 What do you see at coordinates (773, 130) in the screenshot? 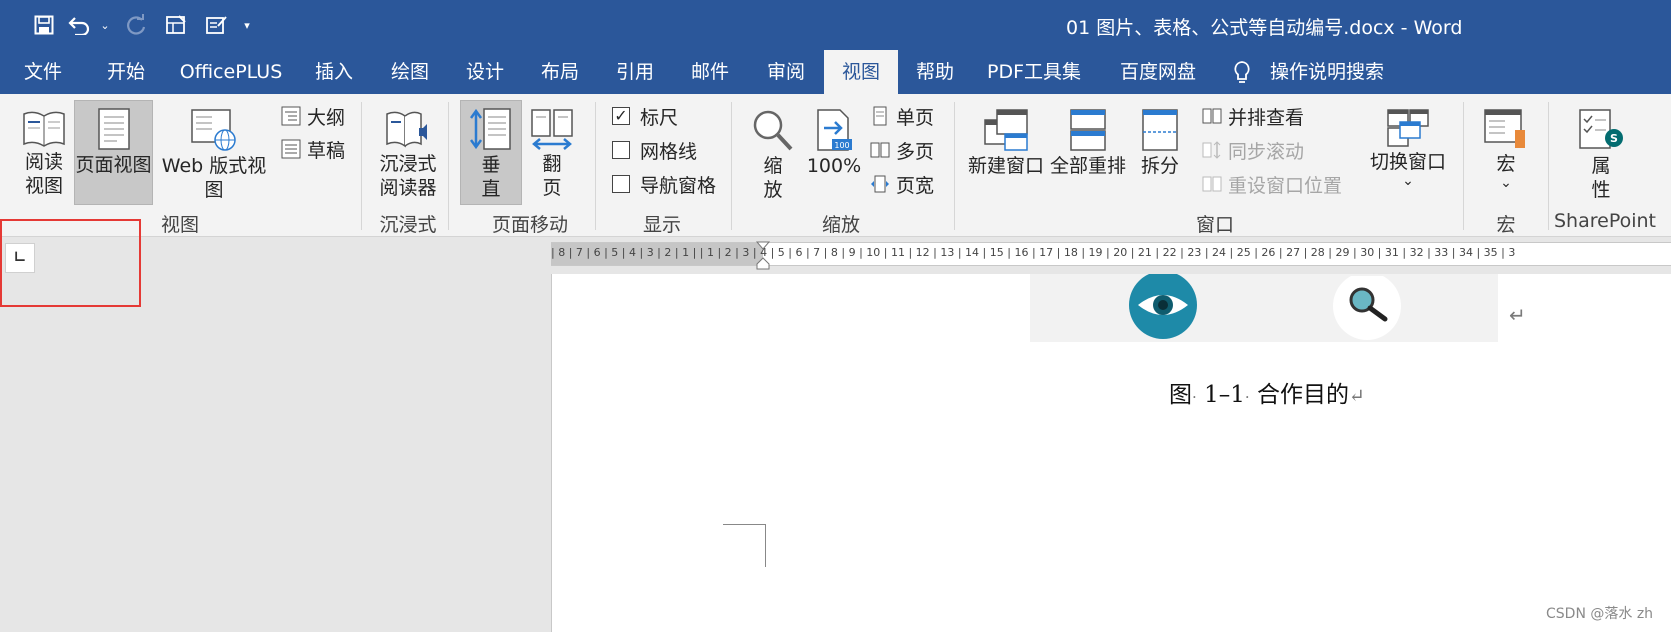
I see `magnifier-icon` at bounding box center [773, 130].